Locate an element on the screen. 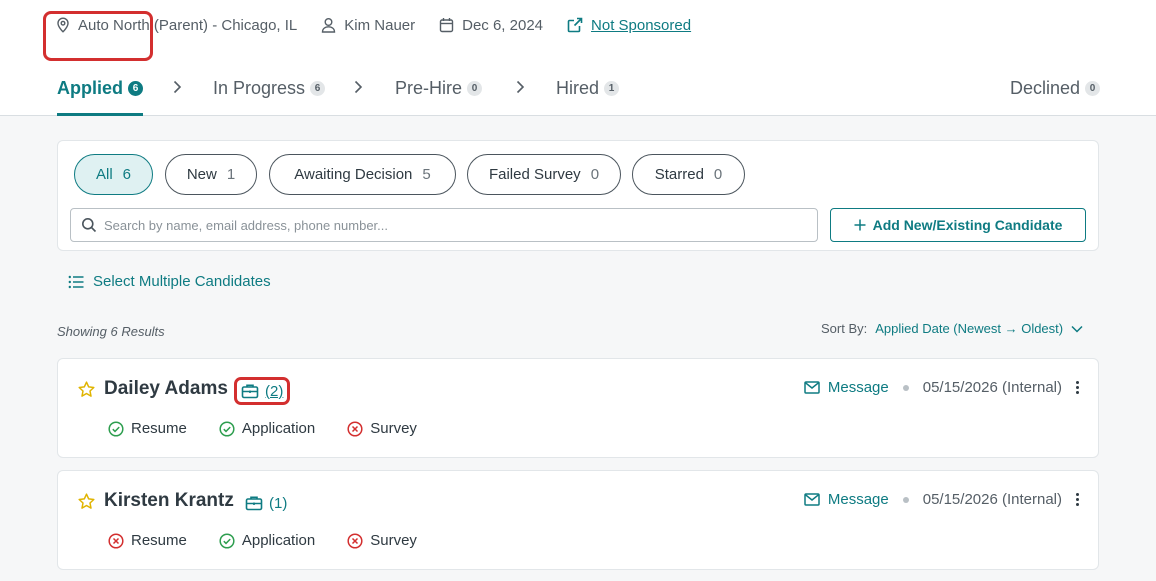  add-candidate-label: Add New/Existing Candidate is located at coordinates (967, 225).